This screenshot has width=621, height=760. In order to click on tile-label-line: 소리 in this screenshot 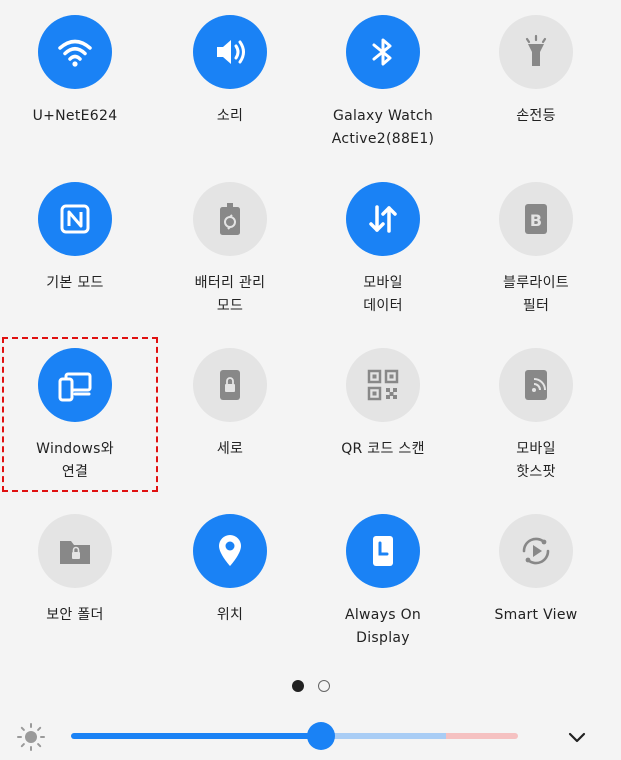, I will do `click(230, 116)`.